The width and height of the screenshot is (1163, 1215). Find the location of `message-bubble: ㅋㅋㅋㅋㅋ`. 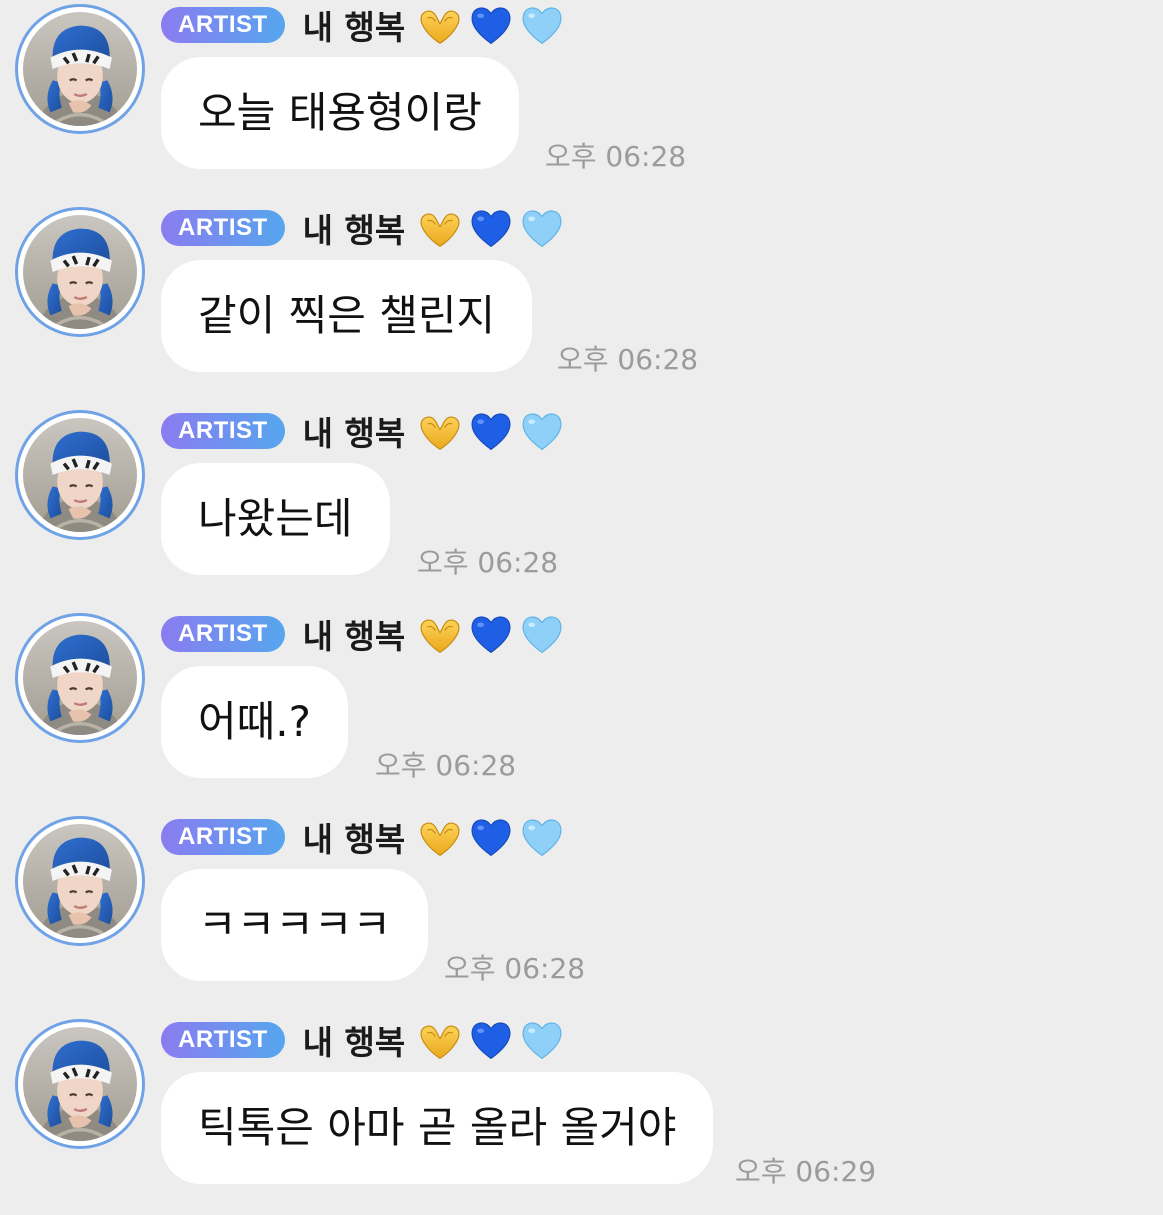

message-bubble: ㅋㅋㅋㅋㅋ is located at coordinates (295, 925).